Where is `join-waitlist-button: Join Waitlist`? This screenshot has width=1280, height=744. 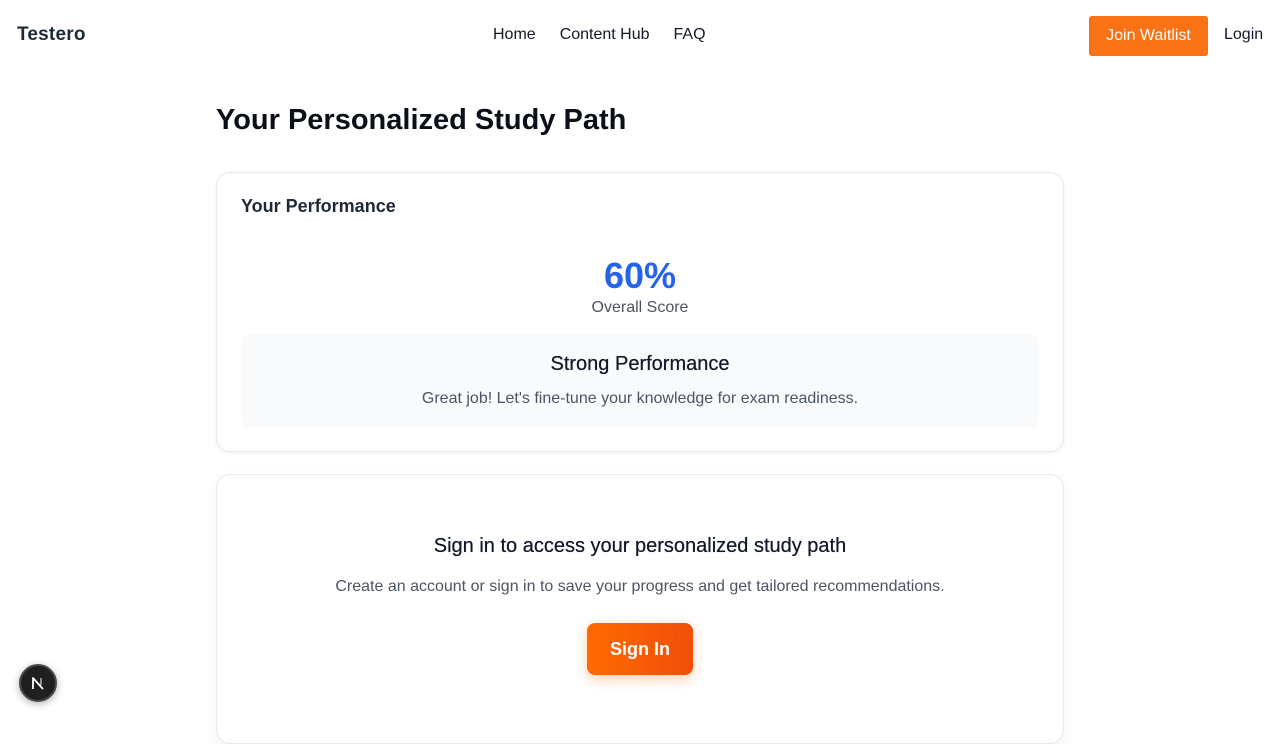
join-waitlist-button: Join Waitlist is located at coordinates (1148, 36).